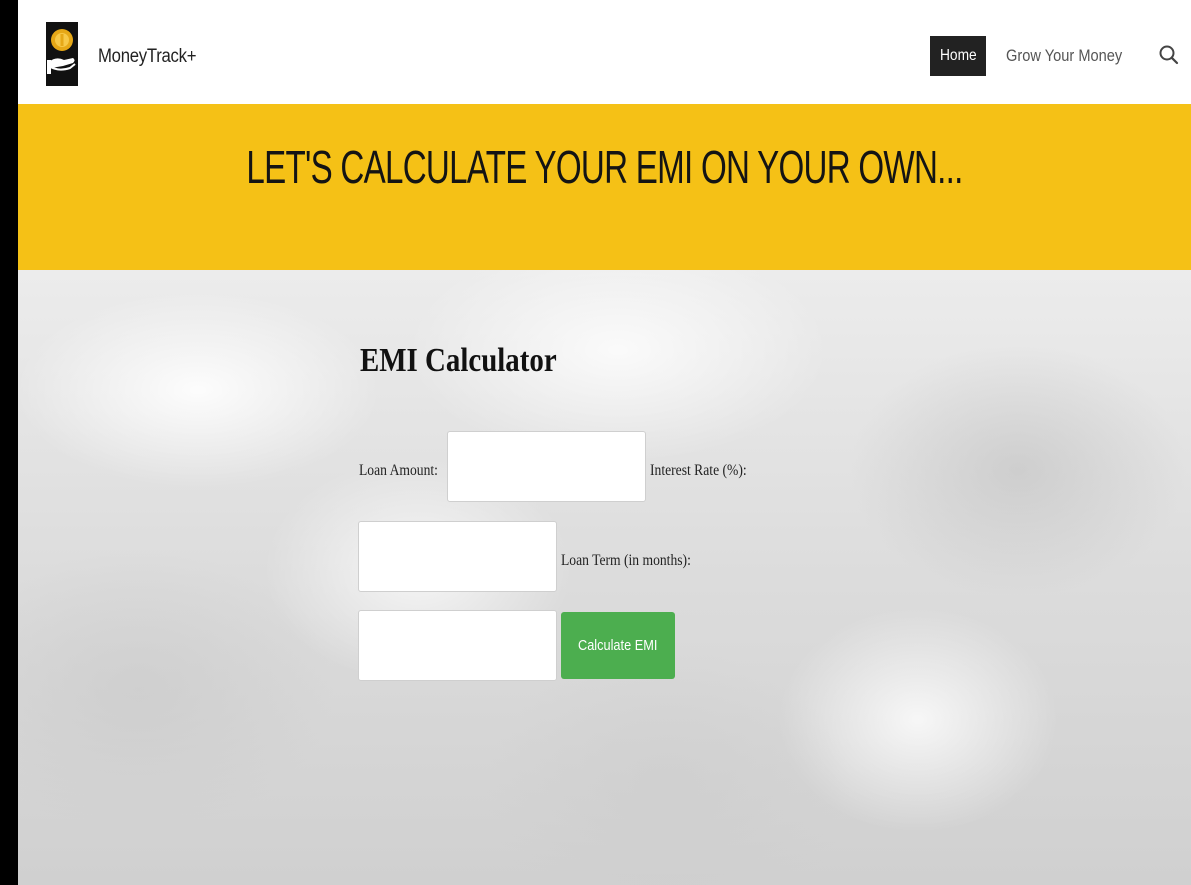 The image size is (1191, 885). Describe the element at coordinates (147, 57) in the screenshot. I see `brand-name: MoneyTrack+` at that location.